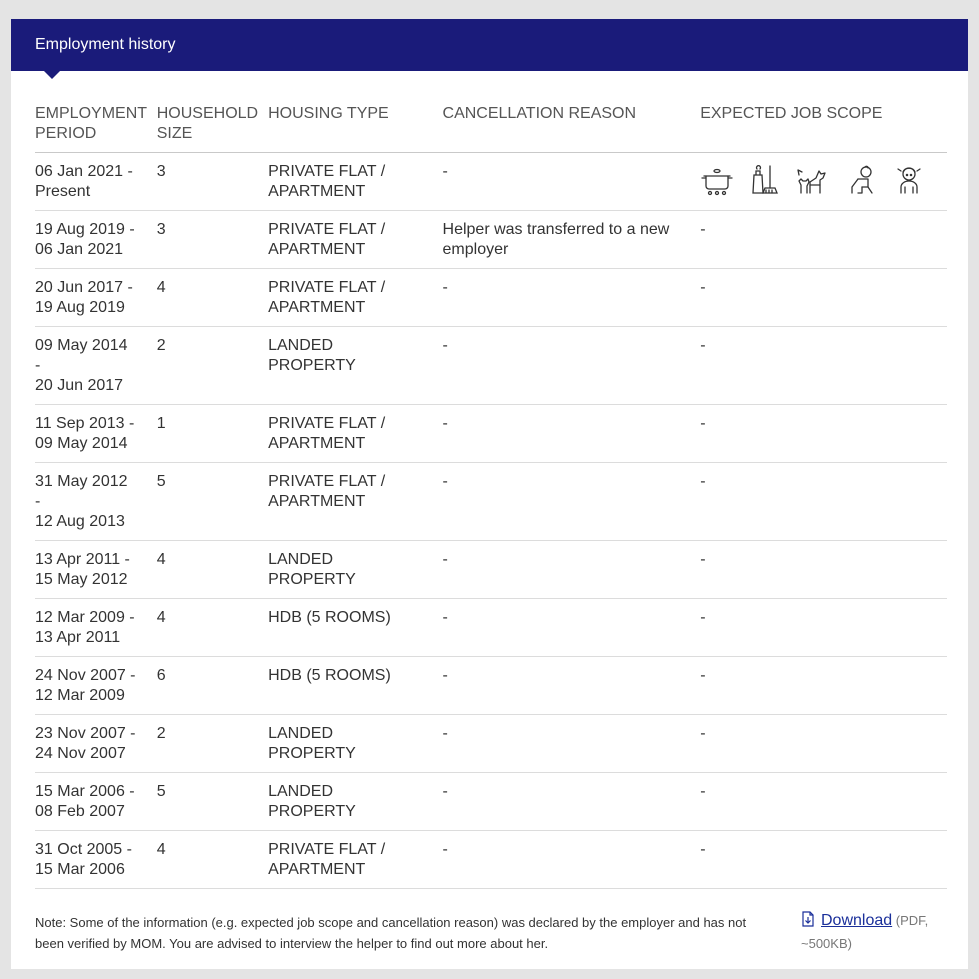 This screenshot has width=979, height=979. What do you see at coordinates (96, 627) in the screenshot?
I see `employment-period-cell: 12 Mar 2009 - 13 Apr 2011` at bounding box center [96, 627].